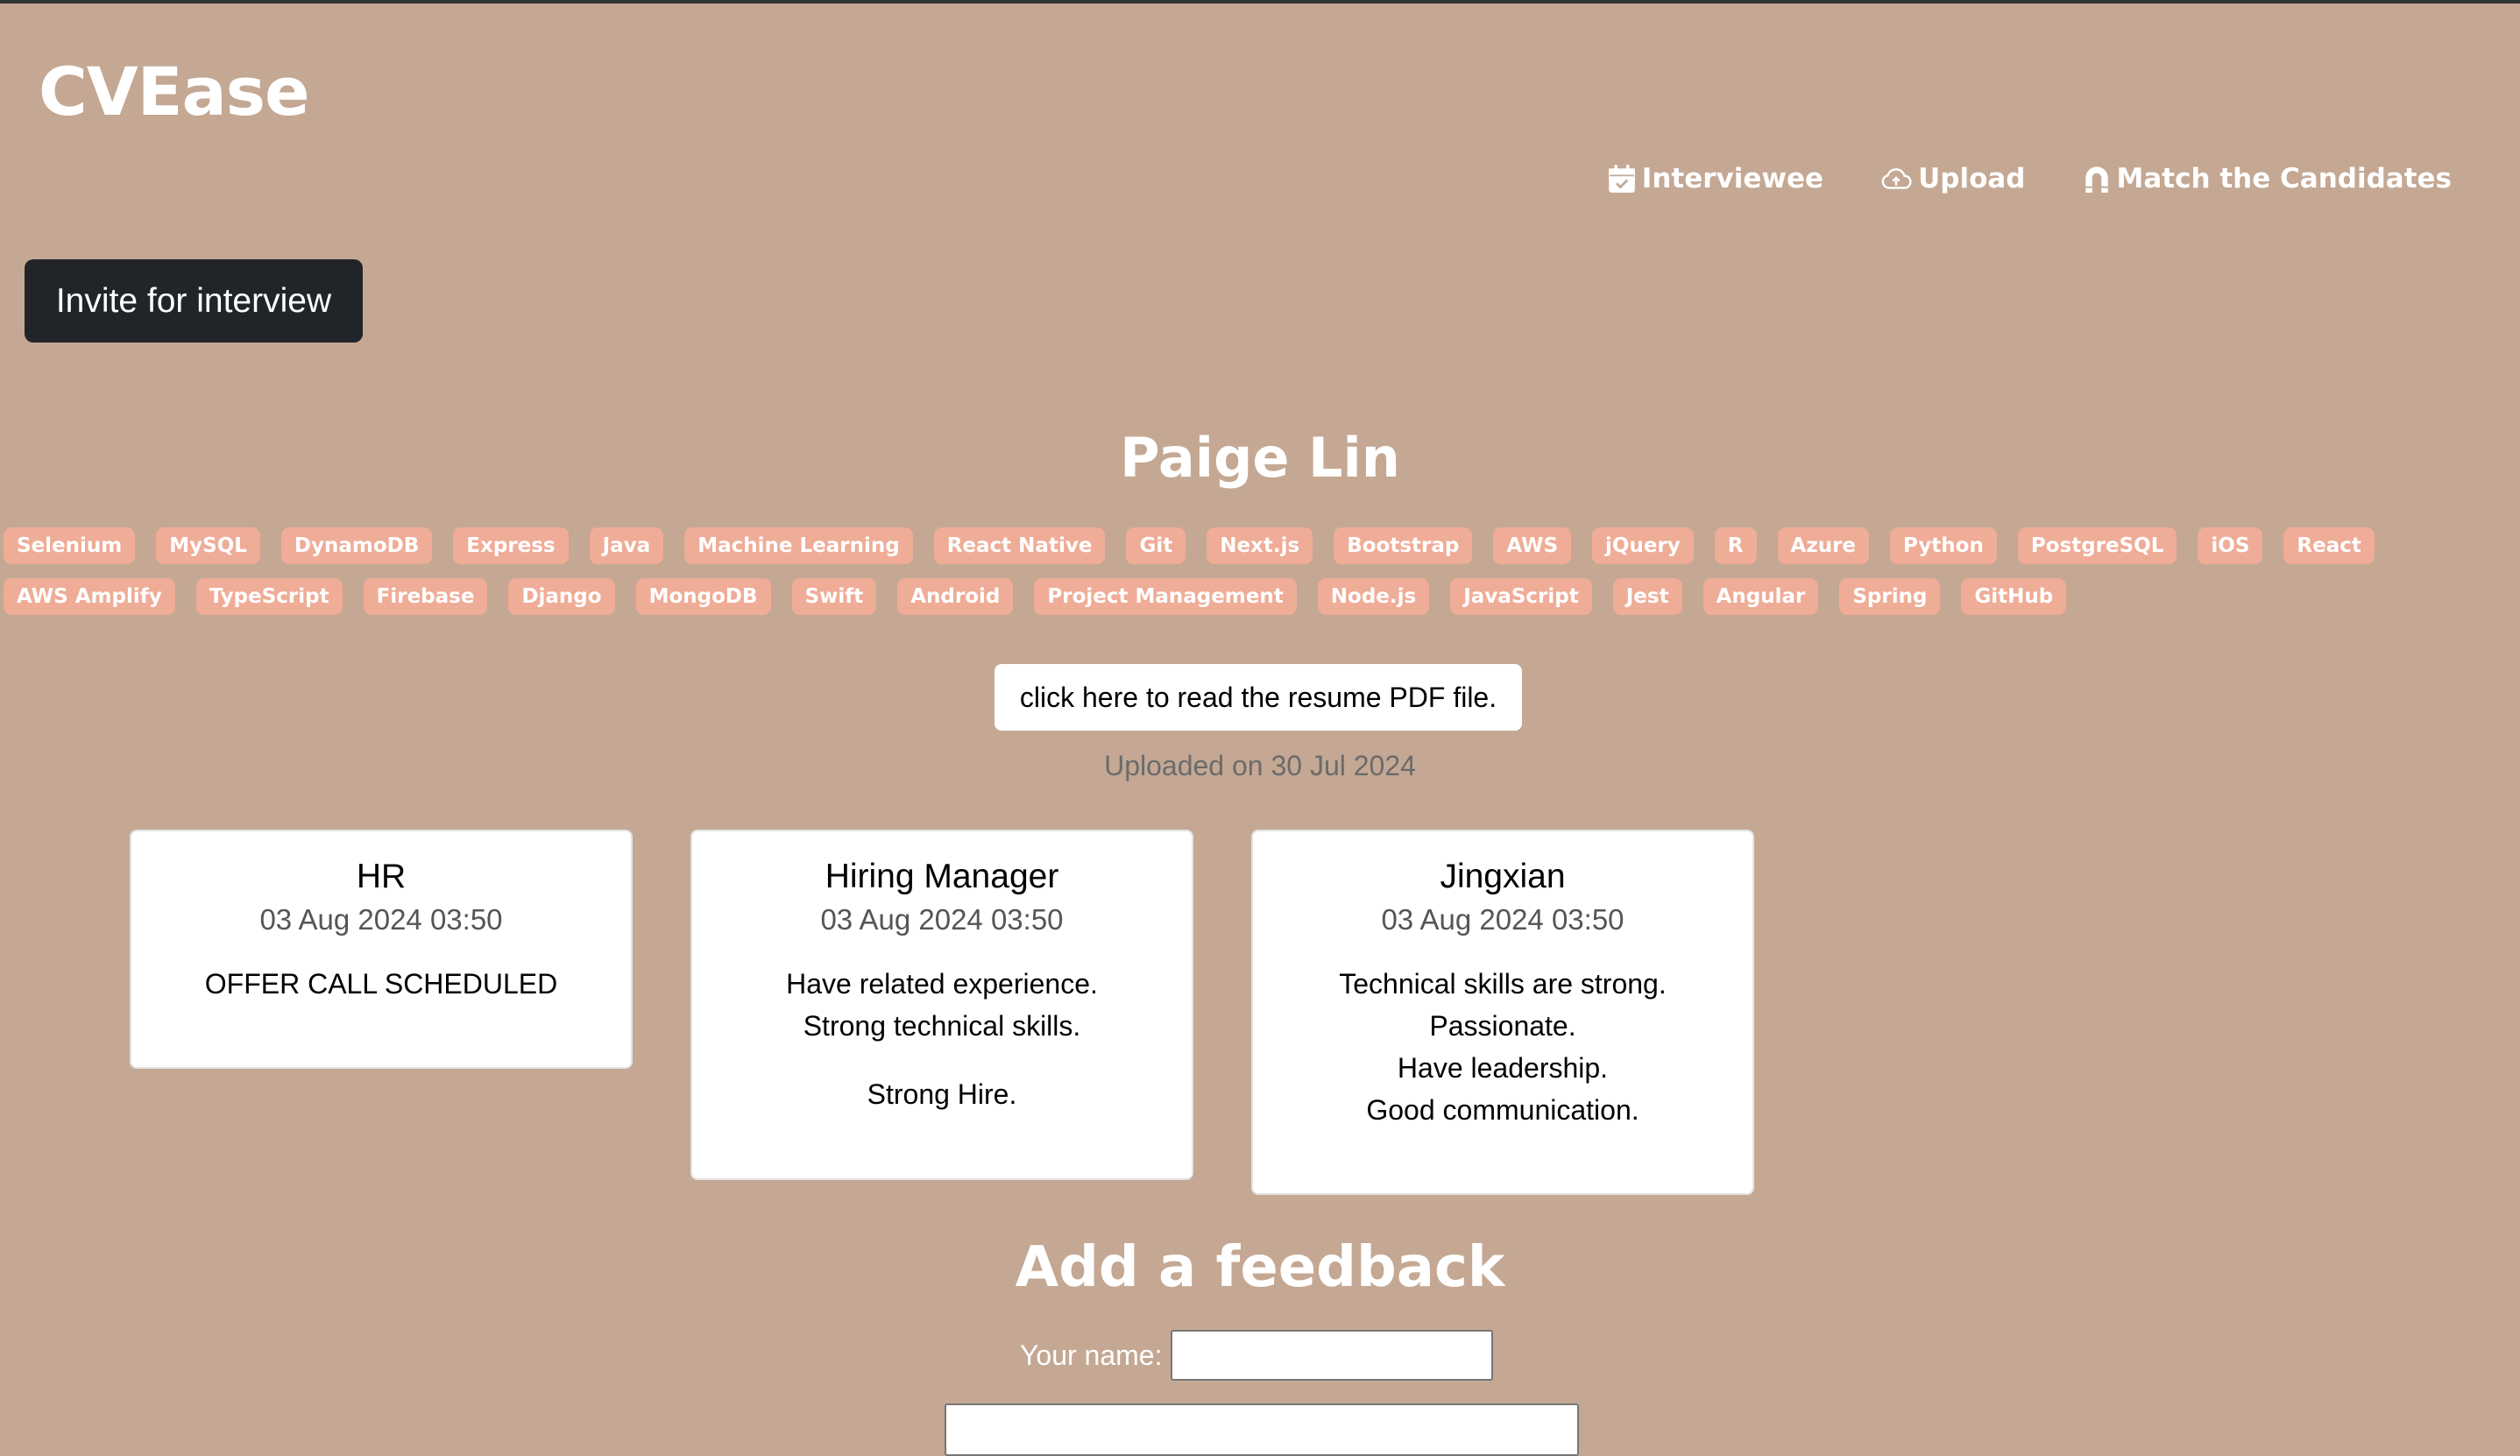 The image size is (2520, 1456). What do you see at coordinates (1943, 545) in the screenshot?
I see `skill-tag: Python` at bounding box center [1943, 545].